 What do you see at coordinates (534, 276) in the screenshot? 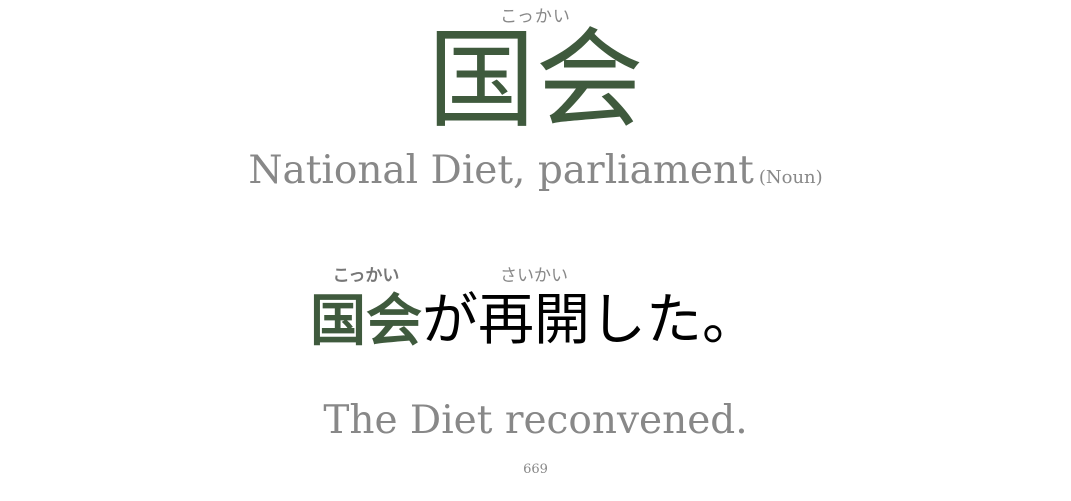
I see `segment-reading: さいかい` at bounding box center [534, 276].